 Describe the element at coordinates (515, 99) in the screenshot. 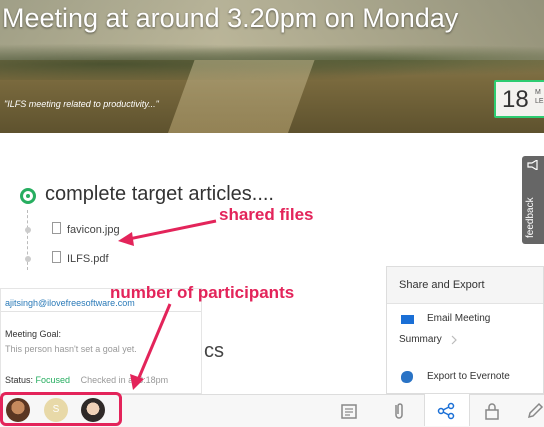

I see `date-day: 18` at that location.